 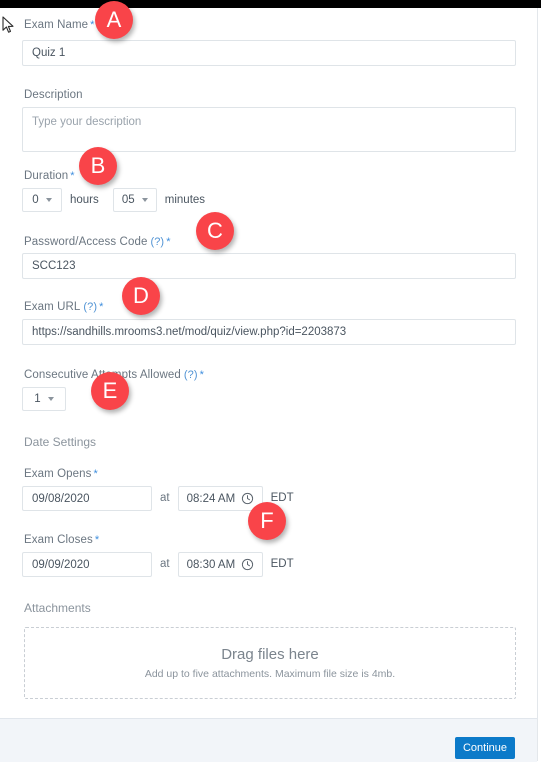 I want to click on duration-minutes-select: 05, so click(x=134, y=200).